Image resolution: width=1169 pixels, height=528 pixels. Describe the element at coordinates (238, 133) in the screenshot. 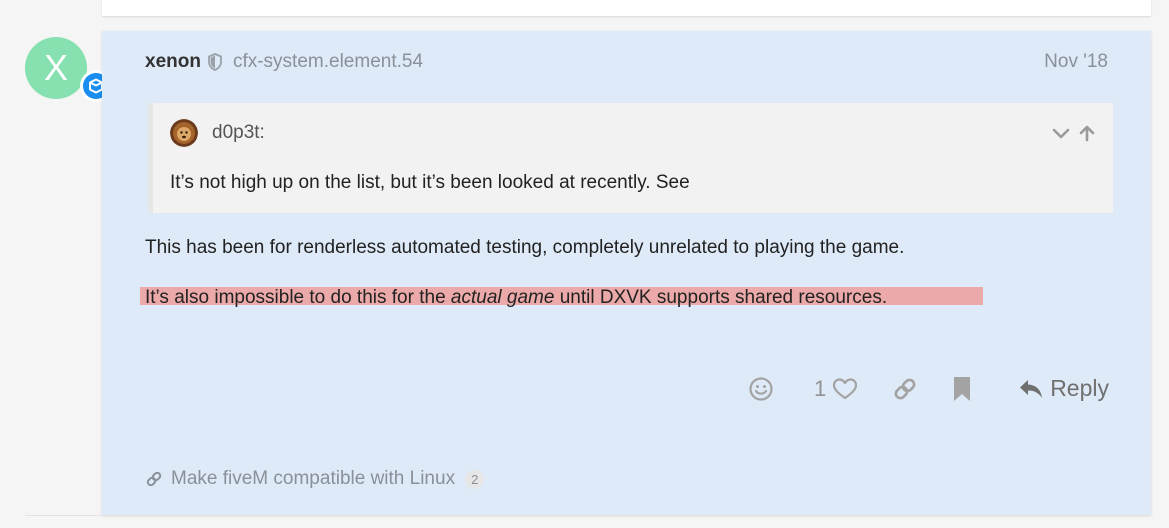

I see `quote-username: d0p3t:` at that location.